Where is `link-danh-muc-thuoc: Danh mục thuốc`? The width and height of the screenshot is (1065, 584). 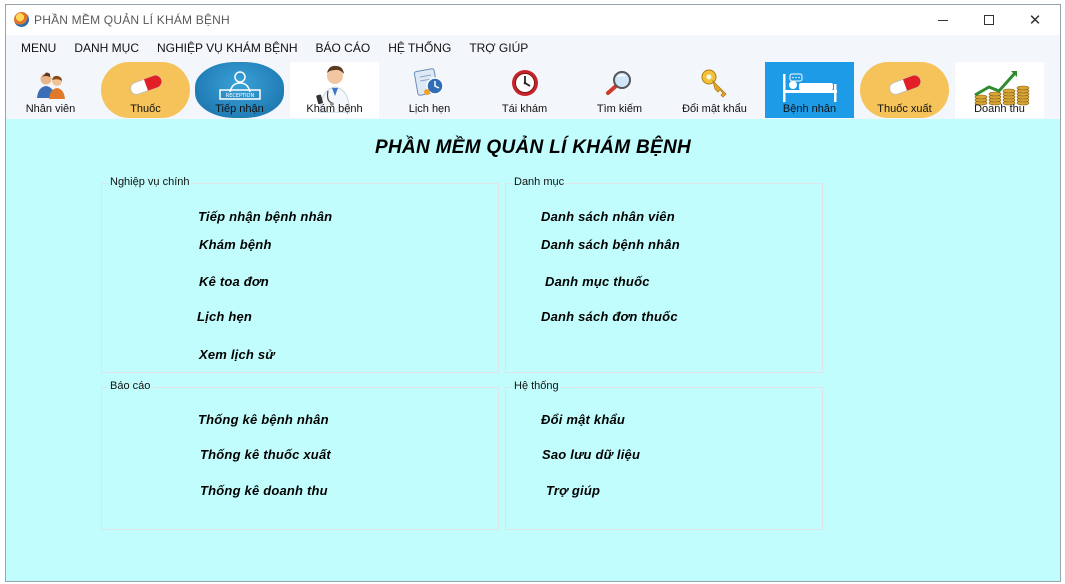
link-danh-muc-thuoc: Danh mục thuốc is located at coordinates (597, 281).